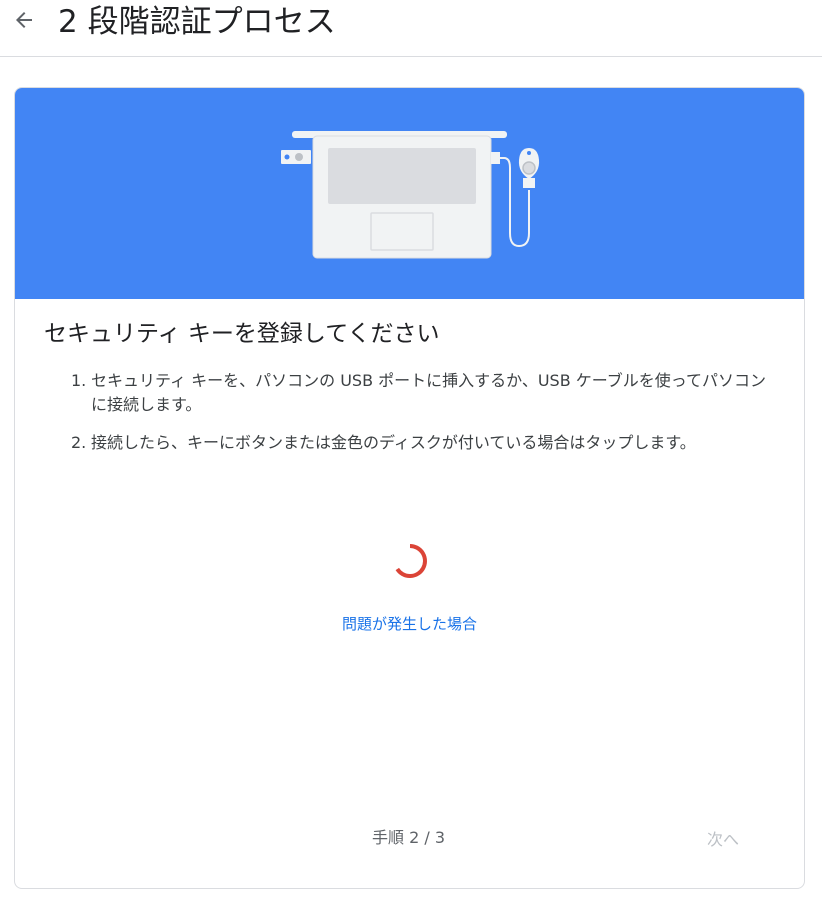 The image size is (822, 905). What do you see at coordinates (409, 624) in the screenshot?
I see `trouble-help-link: 問題が発生した場合` at bounding box center [409, 624].